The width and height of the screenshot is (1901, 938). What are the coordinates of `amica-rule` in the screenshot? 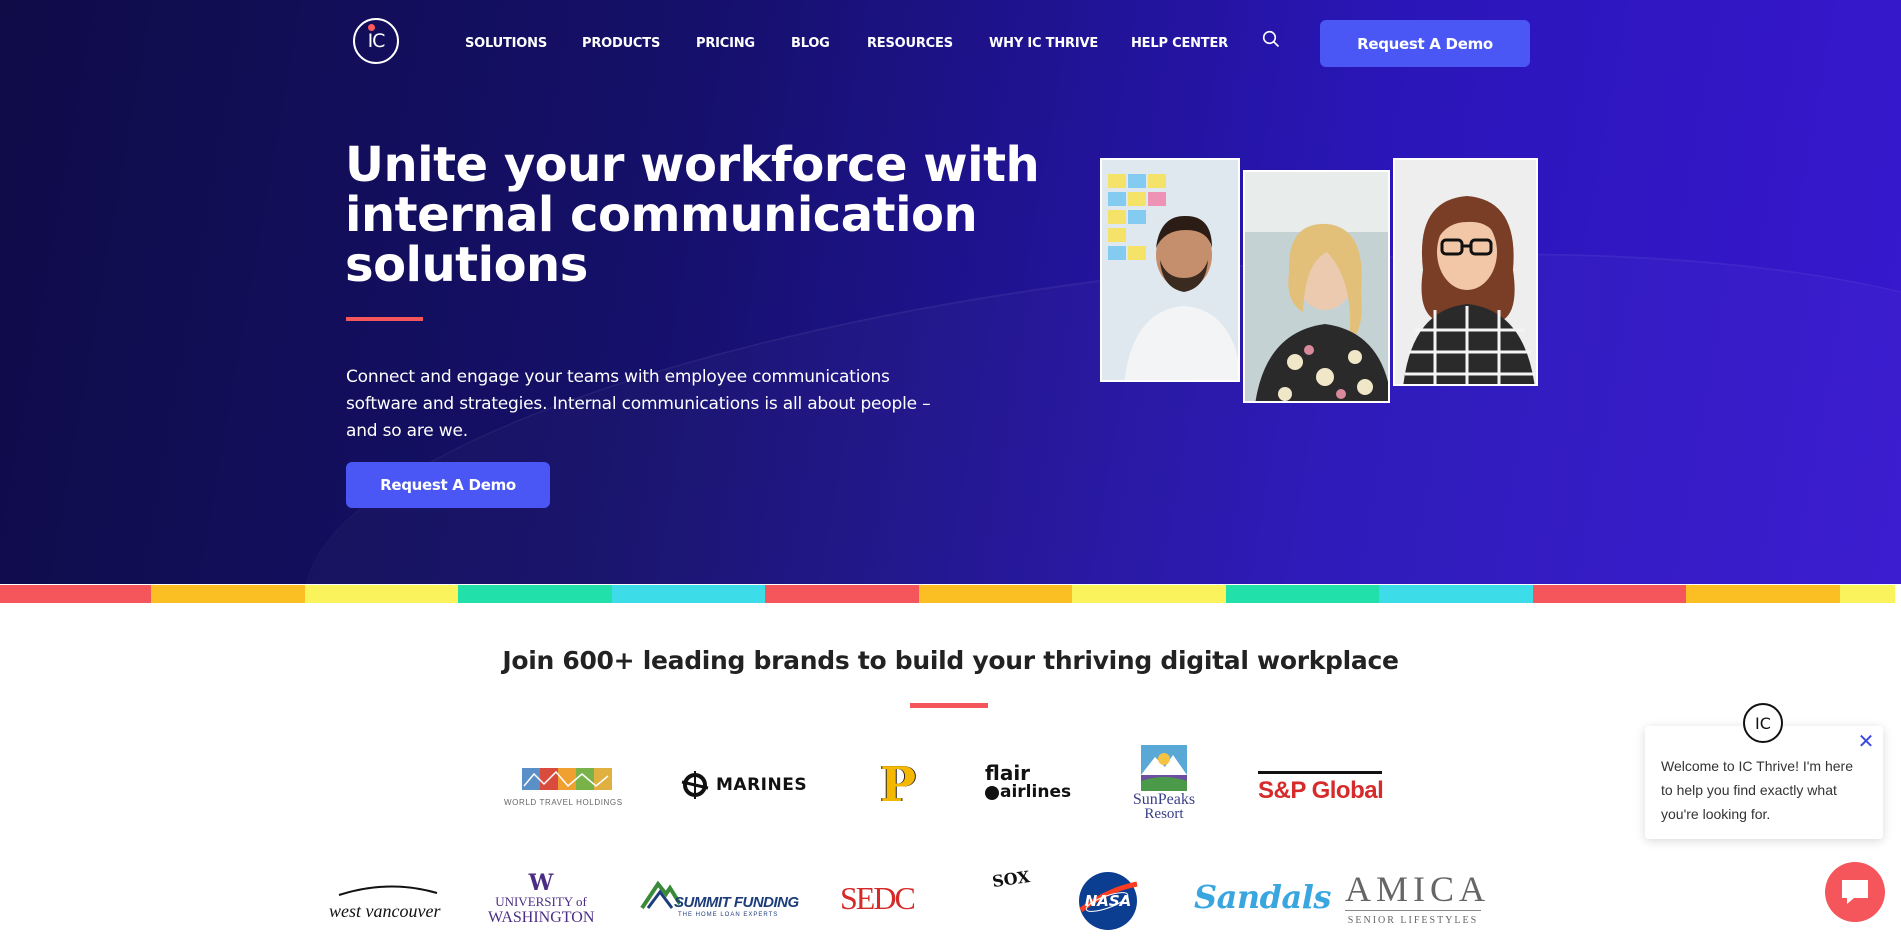 It's located at (1413, 910).